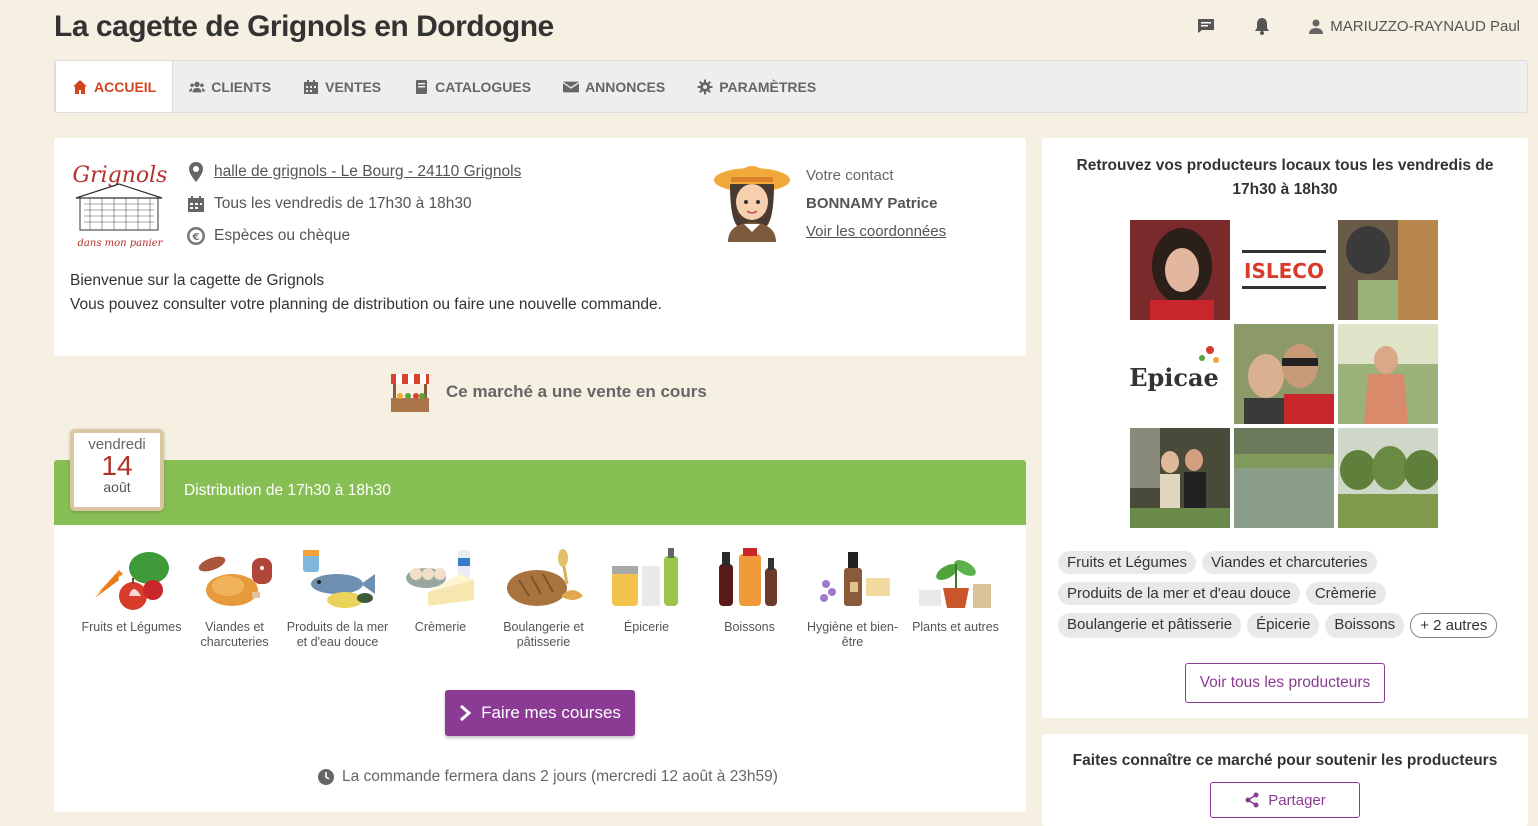 The height and width of the screenshot is (826, 1538). I want to click on book-icon, so click(422, 86).